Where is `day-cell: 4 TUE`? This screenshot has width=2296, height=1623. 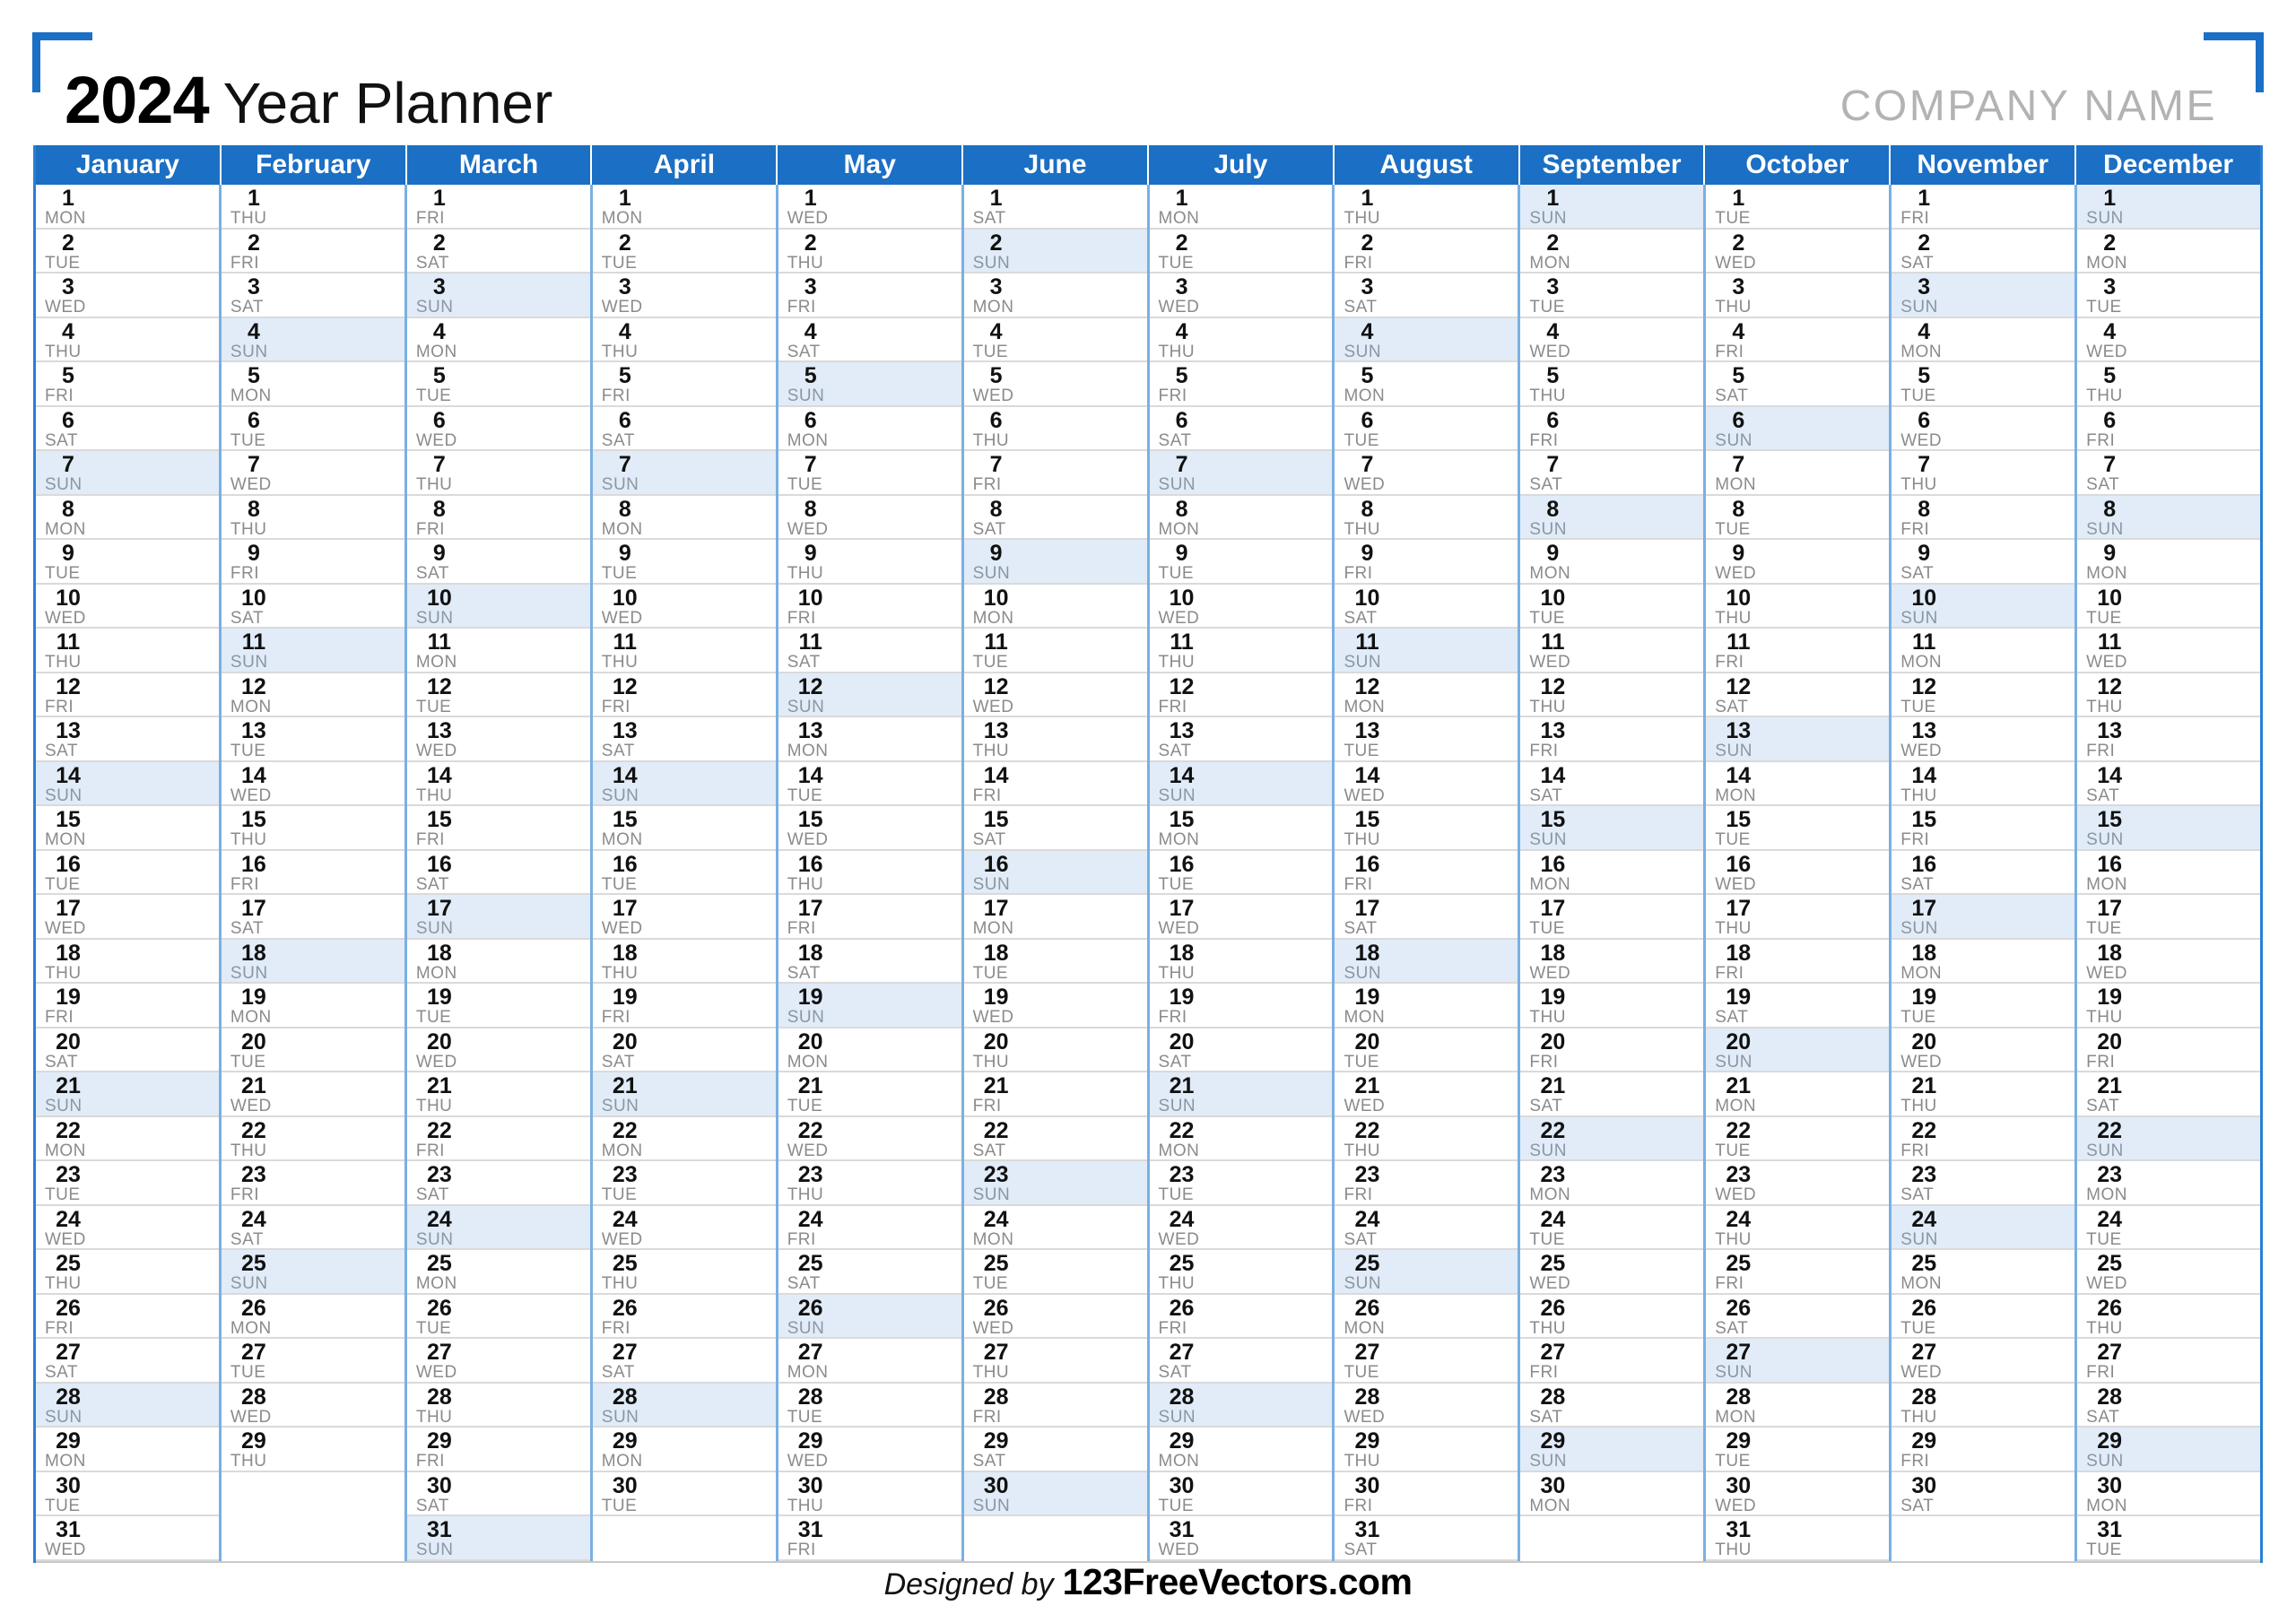 day-cell: 4 TUE is located at coordinates (1055, 339).